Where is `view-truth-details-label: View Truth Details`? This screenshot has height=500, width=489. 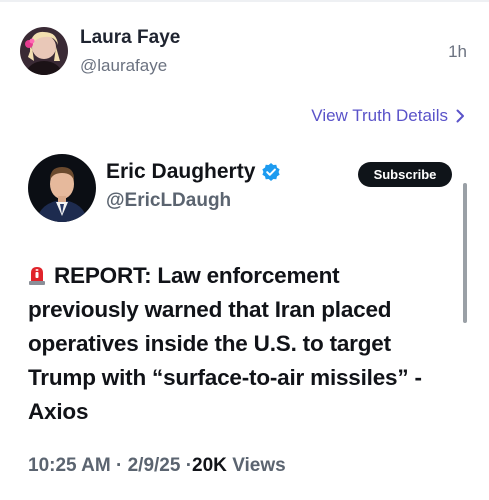
view-truth-details-label: View Truth Details is located at coordinates (379, 115).